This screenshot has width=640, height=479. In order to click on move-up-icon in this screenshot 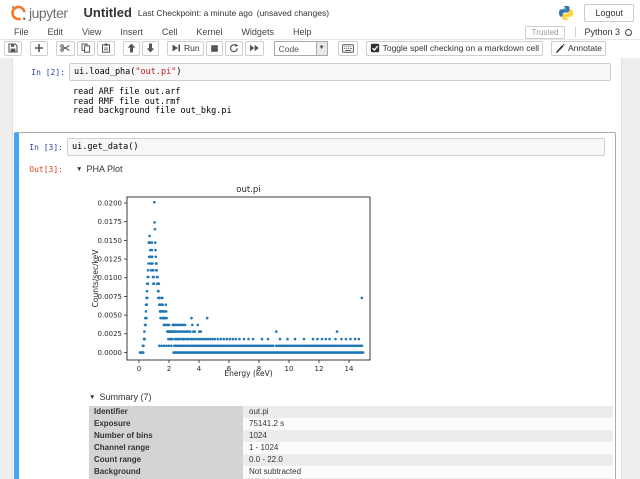, I will do `click(131, 48)`.